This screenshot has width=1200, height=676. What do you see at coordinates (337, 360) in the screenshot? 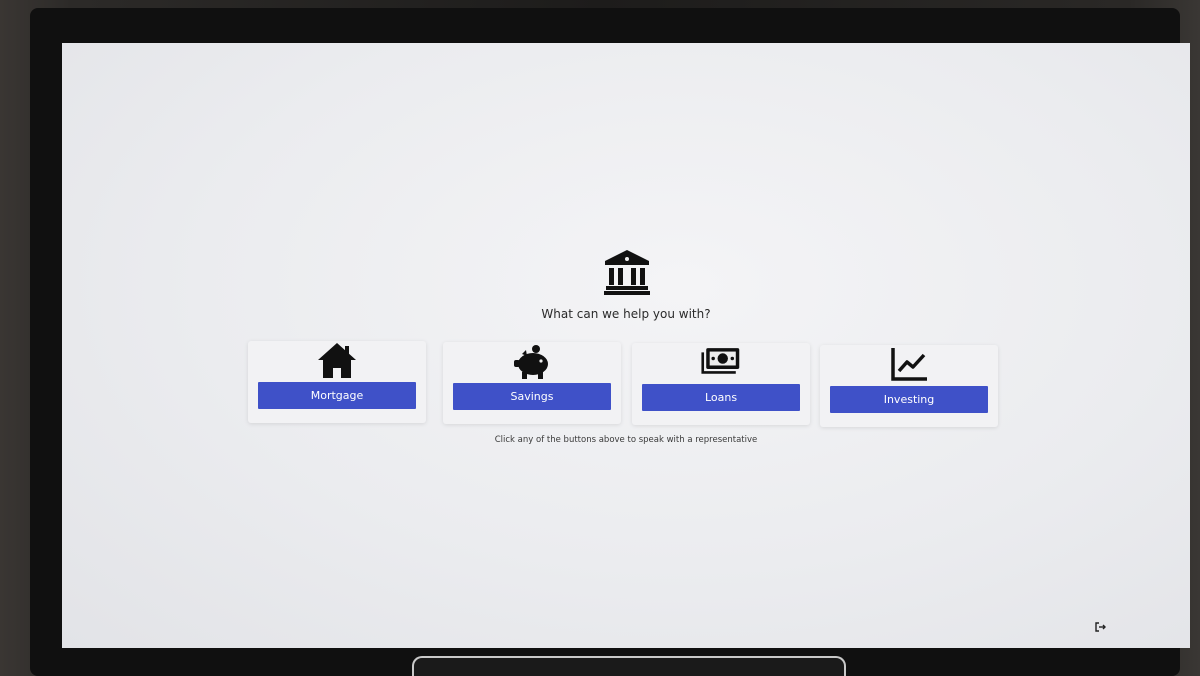
I see `house-icon` at bounding box center [337, 360].